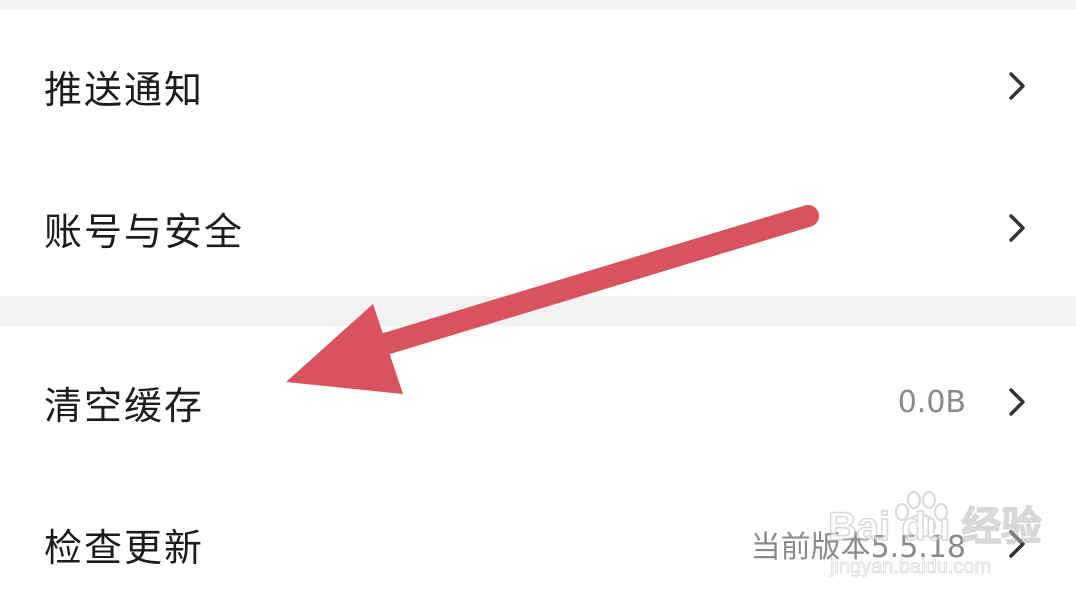  What do you see at coordinates (931, 402) in the screenshot?
I see `cache-size-value: 0.0B` at bounding box center [931, 402].